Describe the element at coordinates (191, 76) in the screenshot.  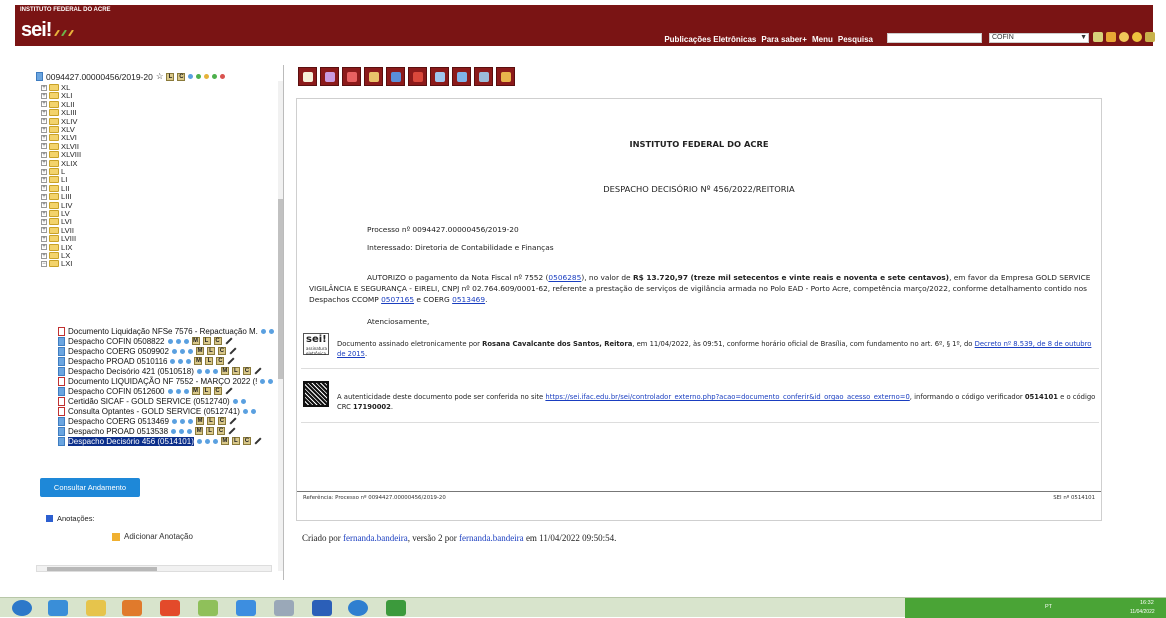
I see `eye-icon` at that location.